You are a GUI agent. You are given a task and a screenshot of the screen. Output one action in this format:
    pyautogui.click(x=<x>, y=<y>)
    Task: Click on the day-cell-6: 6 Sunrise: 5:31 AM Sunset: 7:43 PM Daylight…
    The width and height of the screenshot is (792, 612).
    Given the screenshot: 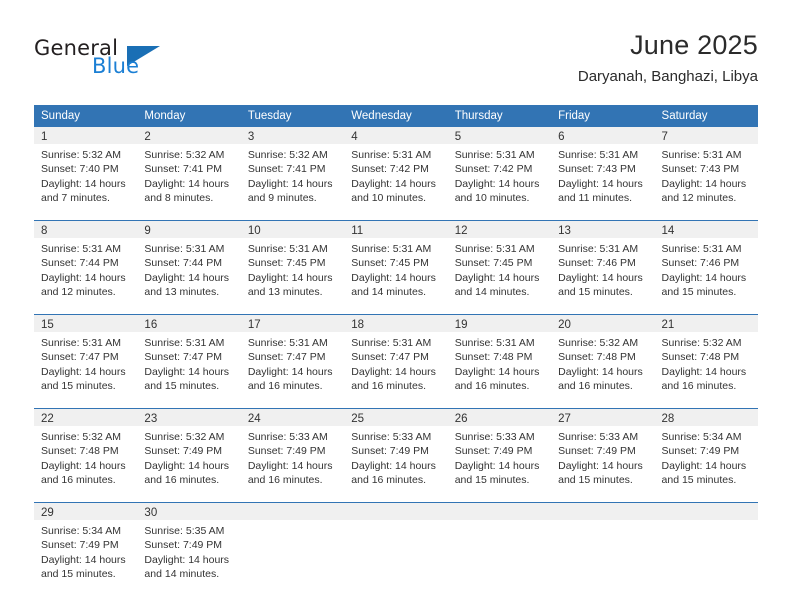 What is the action you would take?
    pyautogui.click(x=603, y=173)
    